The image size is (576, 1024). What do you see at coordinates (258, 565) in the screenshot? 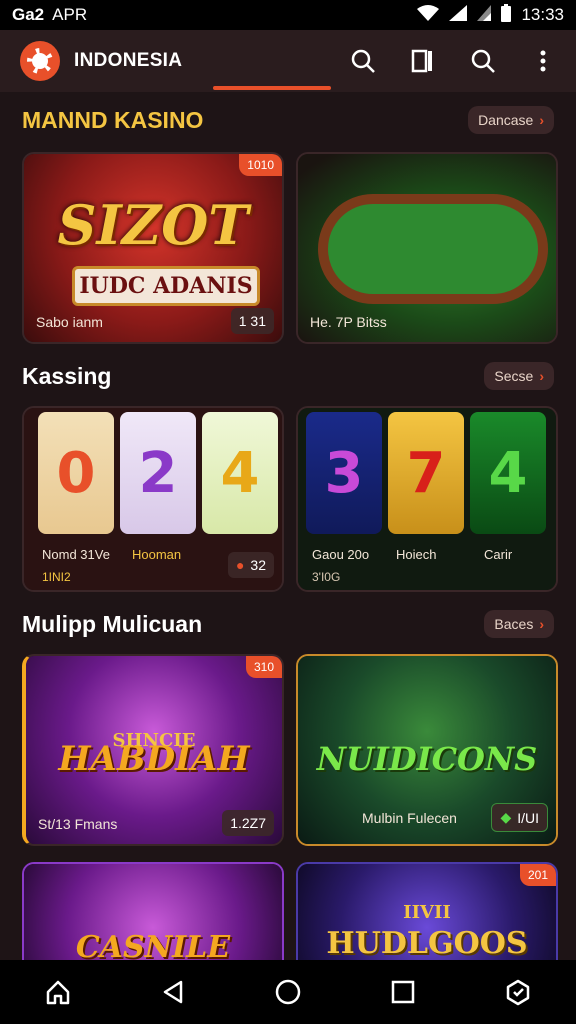
I see `card-pill-value: 32` at bounding box center [258, 565].